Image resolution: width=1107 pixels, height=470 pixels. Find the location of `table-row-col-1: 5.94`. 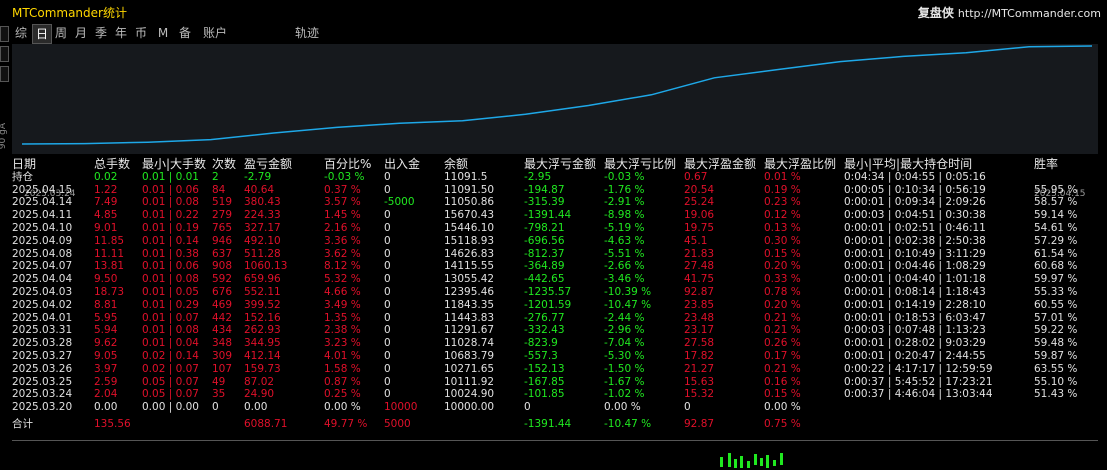

table-row-col-1: 5.94 is located at coordinates (106, 330).